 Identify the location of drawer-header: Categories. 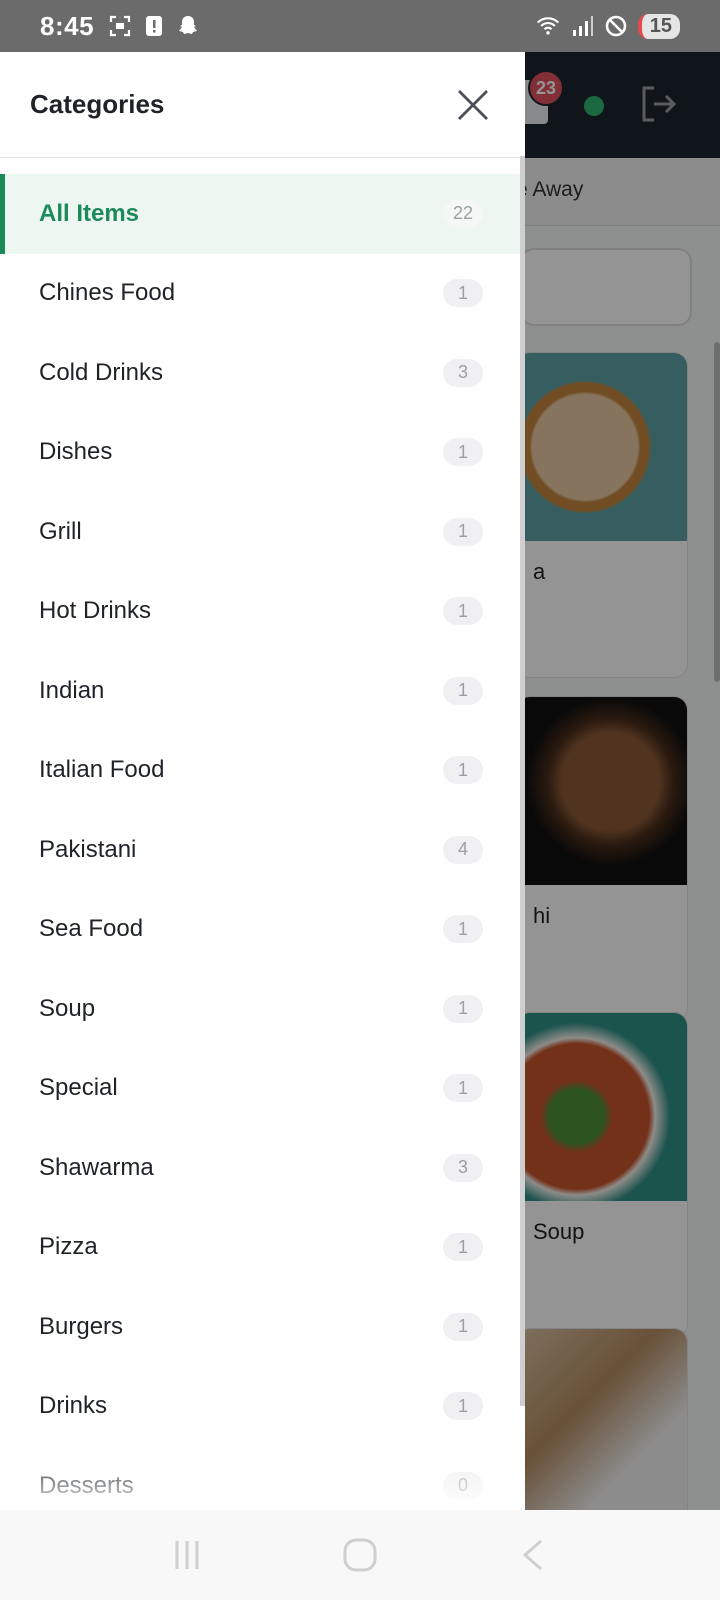
(262, 105).